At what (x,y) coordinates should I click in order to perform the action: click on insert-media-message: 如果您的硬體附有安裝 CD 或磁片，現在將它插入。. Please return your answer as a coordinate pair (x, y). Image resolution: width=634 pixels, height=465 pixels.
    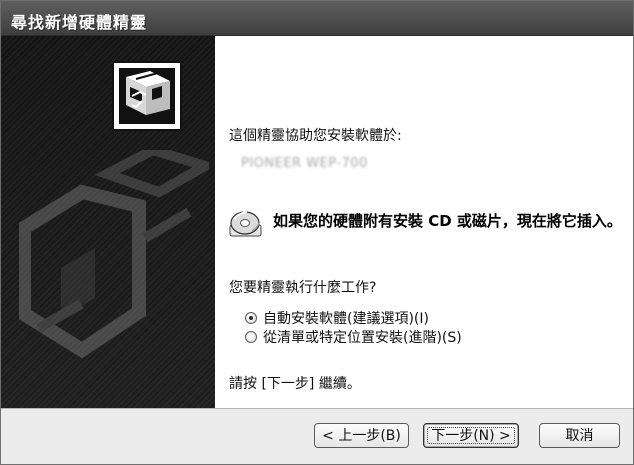
    Looking at the image, I should click on (424, 224).